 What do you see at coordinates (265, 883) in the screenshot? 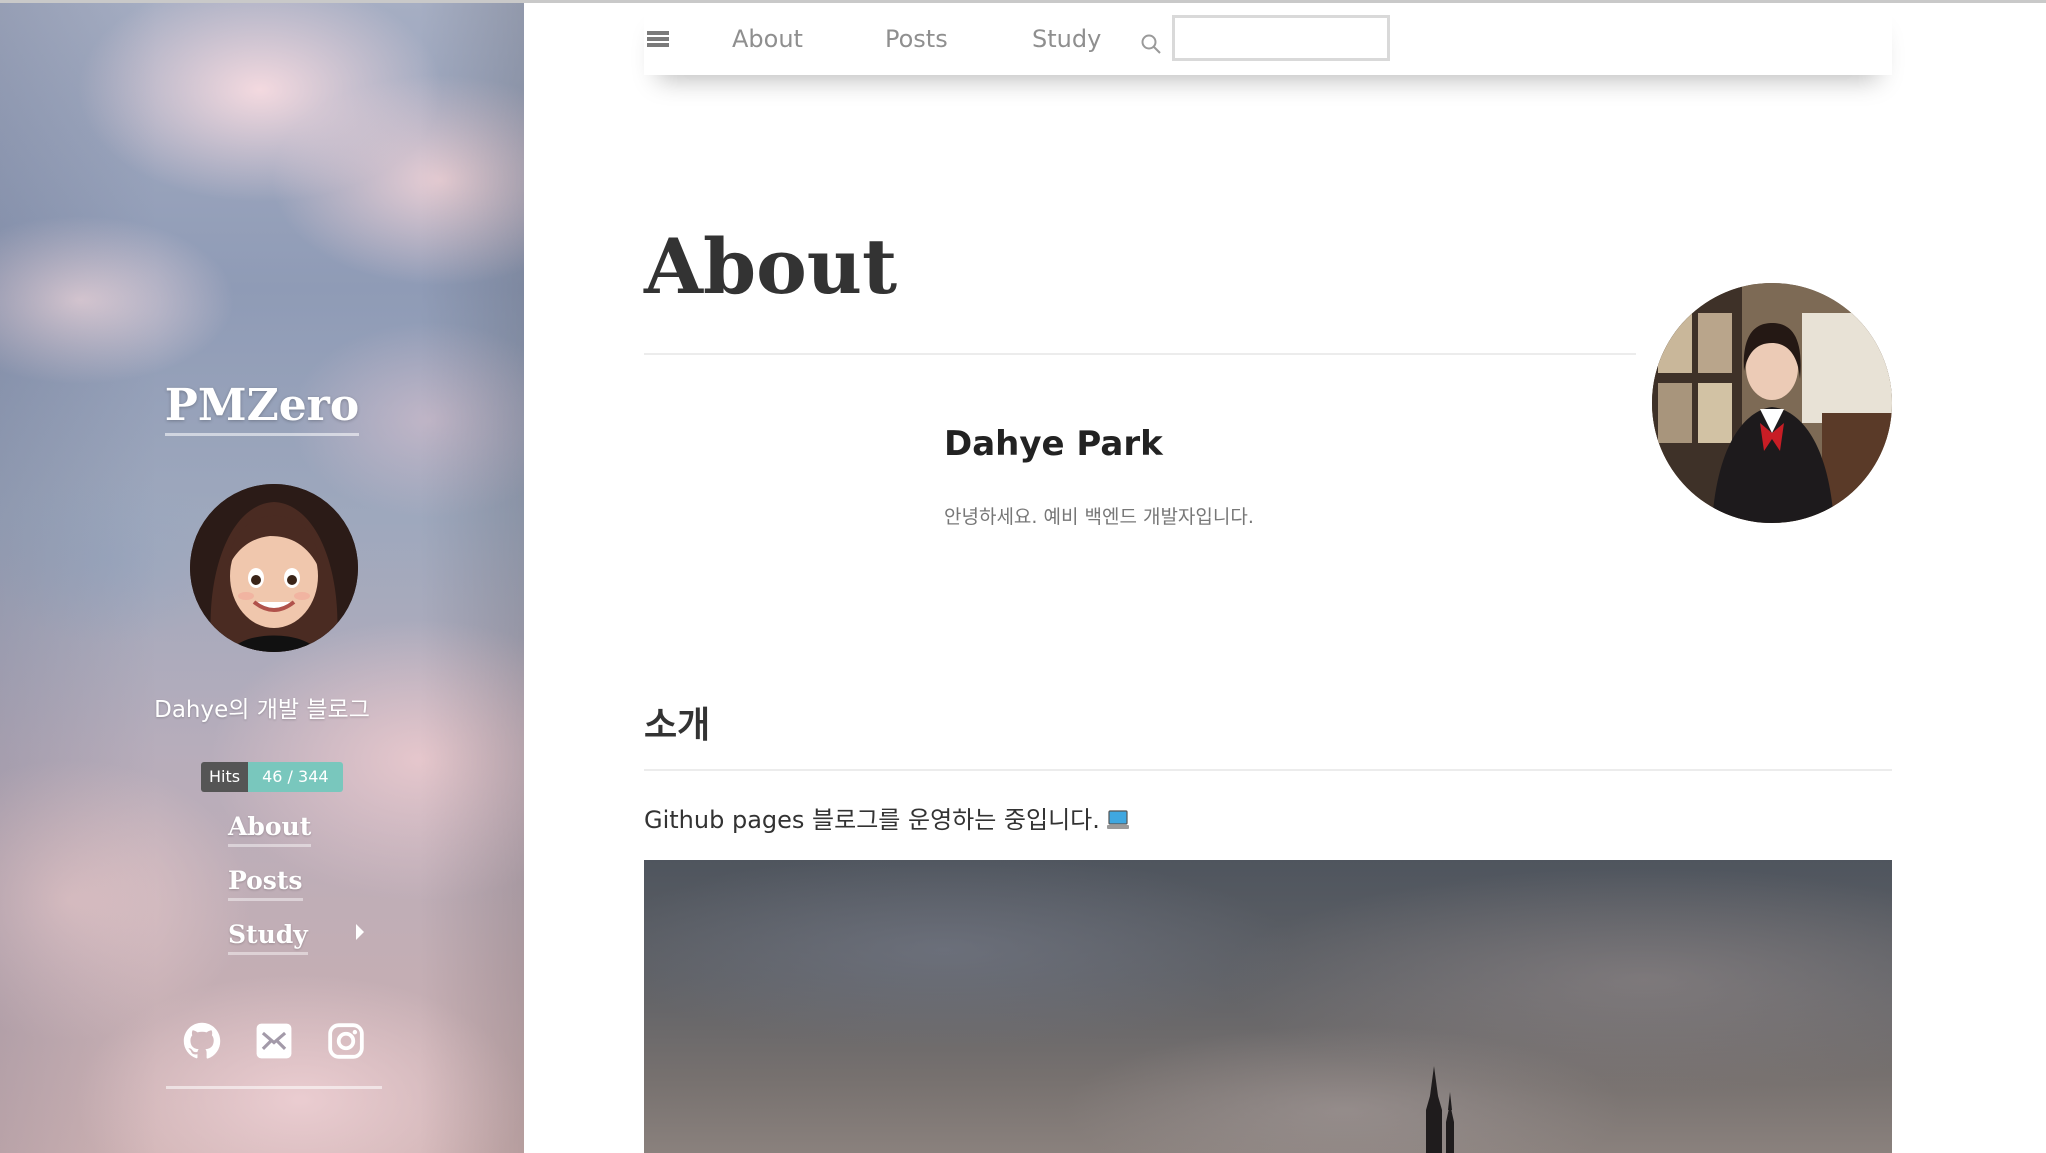
I see `sidebar-item-posts: Posts` at bounding box center [265, 883].